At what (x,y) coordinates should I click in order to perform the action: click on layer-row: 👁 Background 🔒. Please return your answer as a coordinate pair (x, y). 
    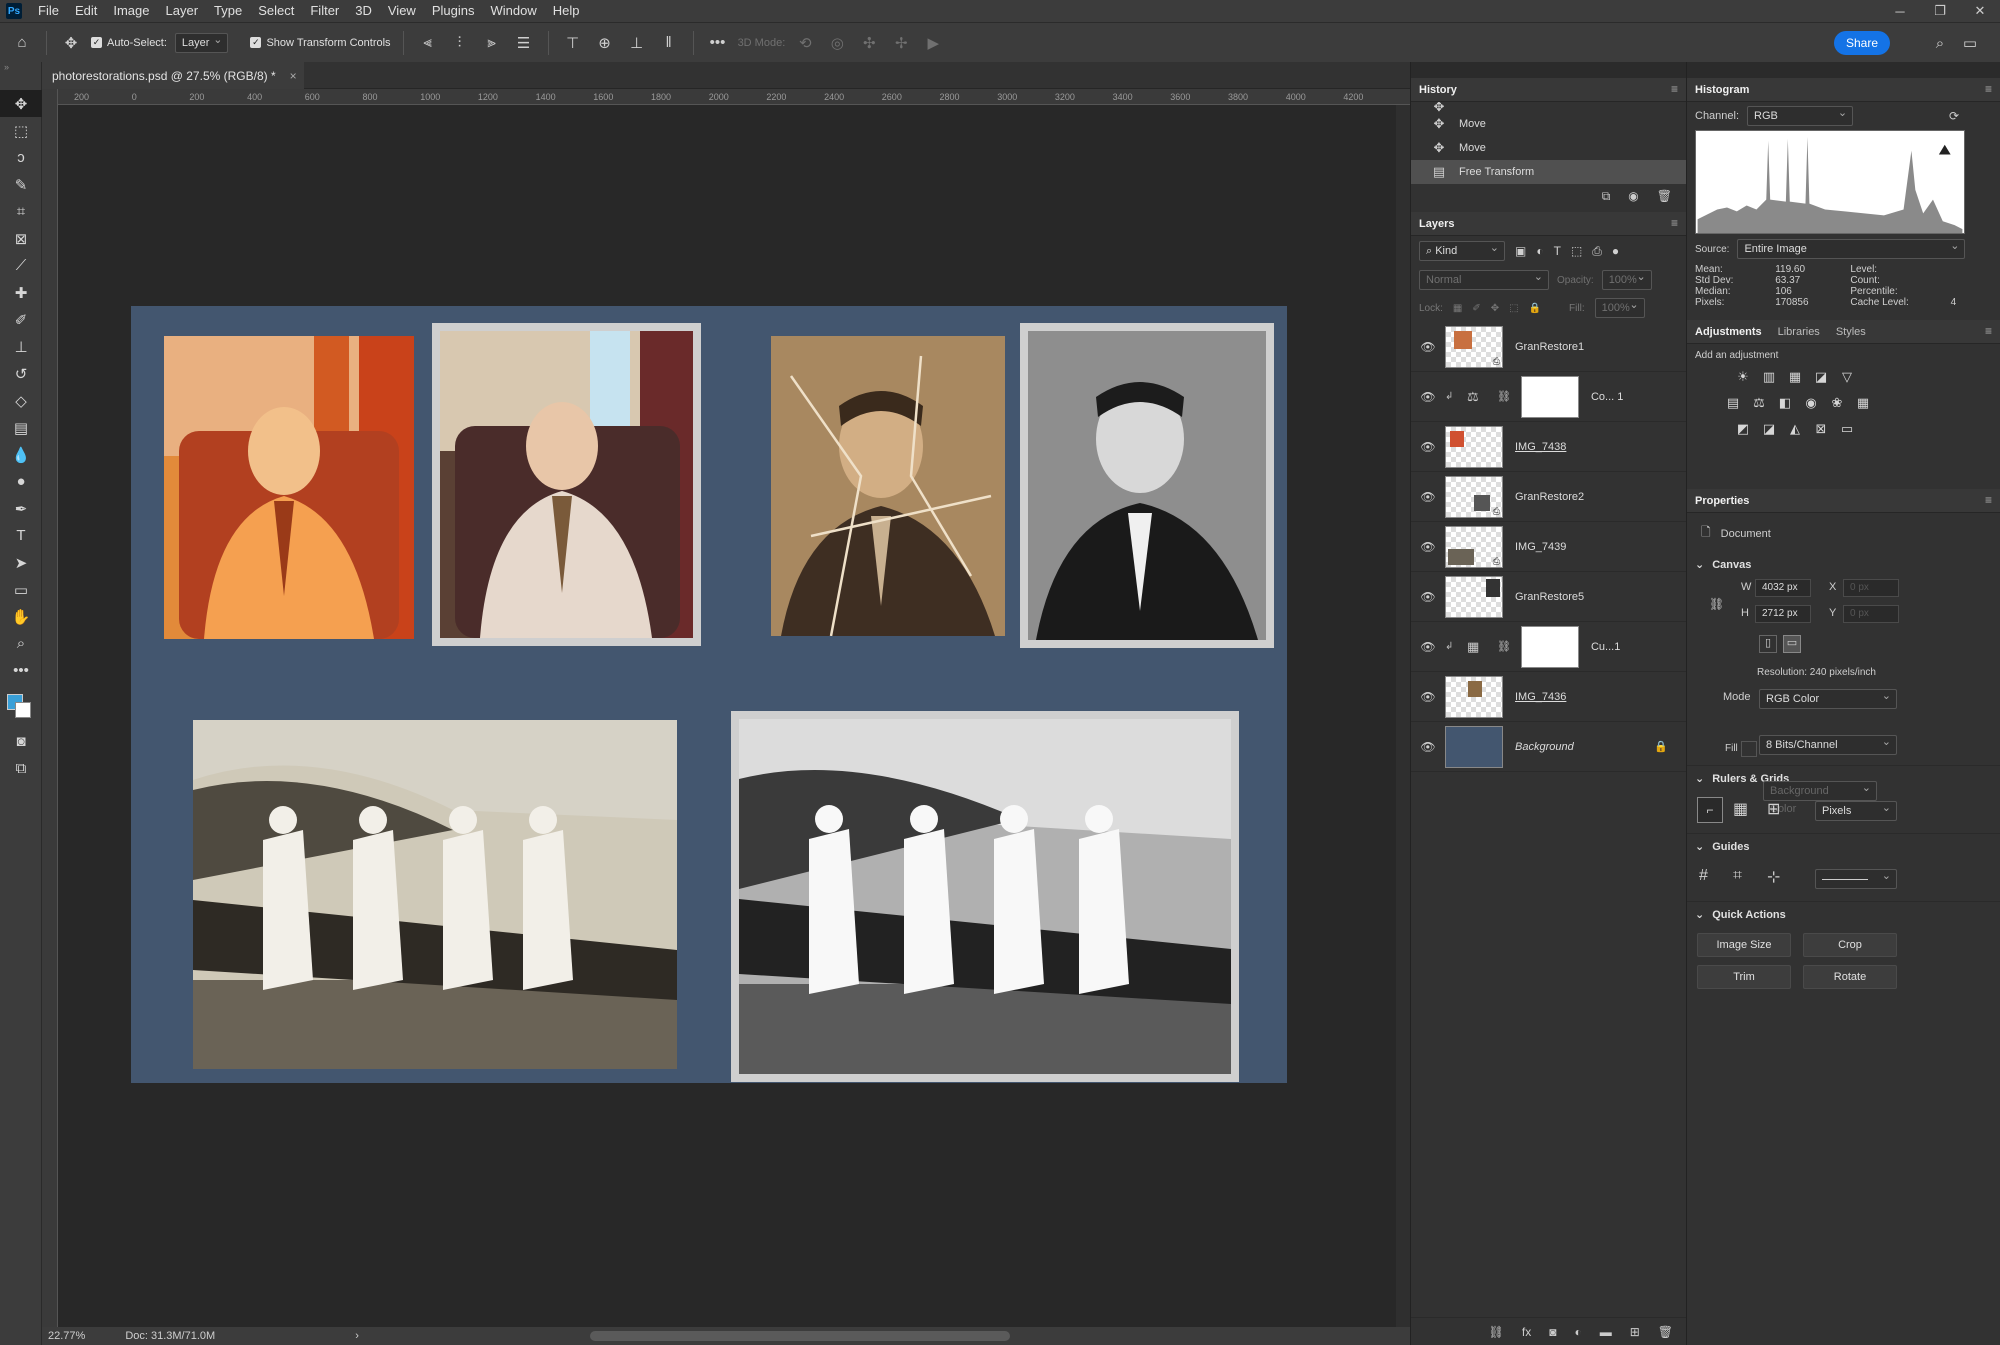
    Looking at the image, I should click on (1548, 747).